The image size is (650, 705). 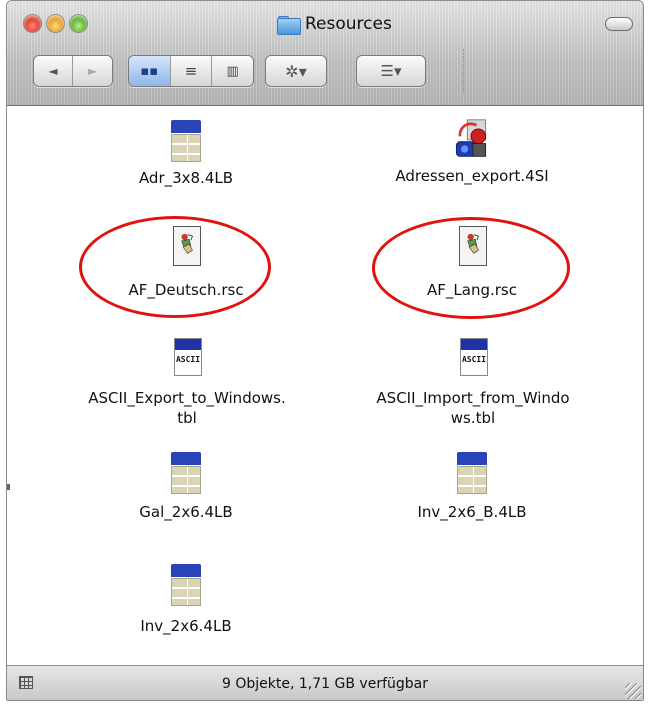 What do you see at coordinates (472, 512) in the screenshot?
I see `file-name: Inv_2x6_B.4LB` at bounding box center [472, 512].